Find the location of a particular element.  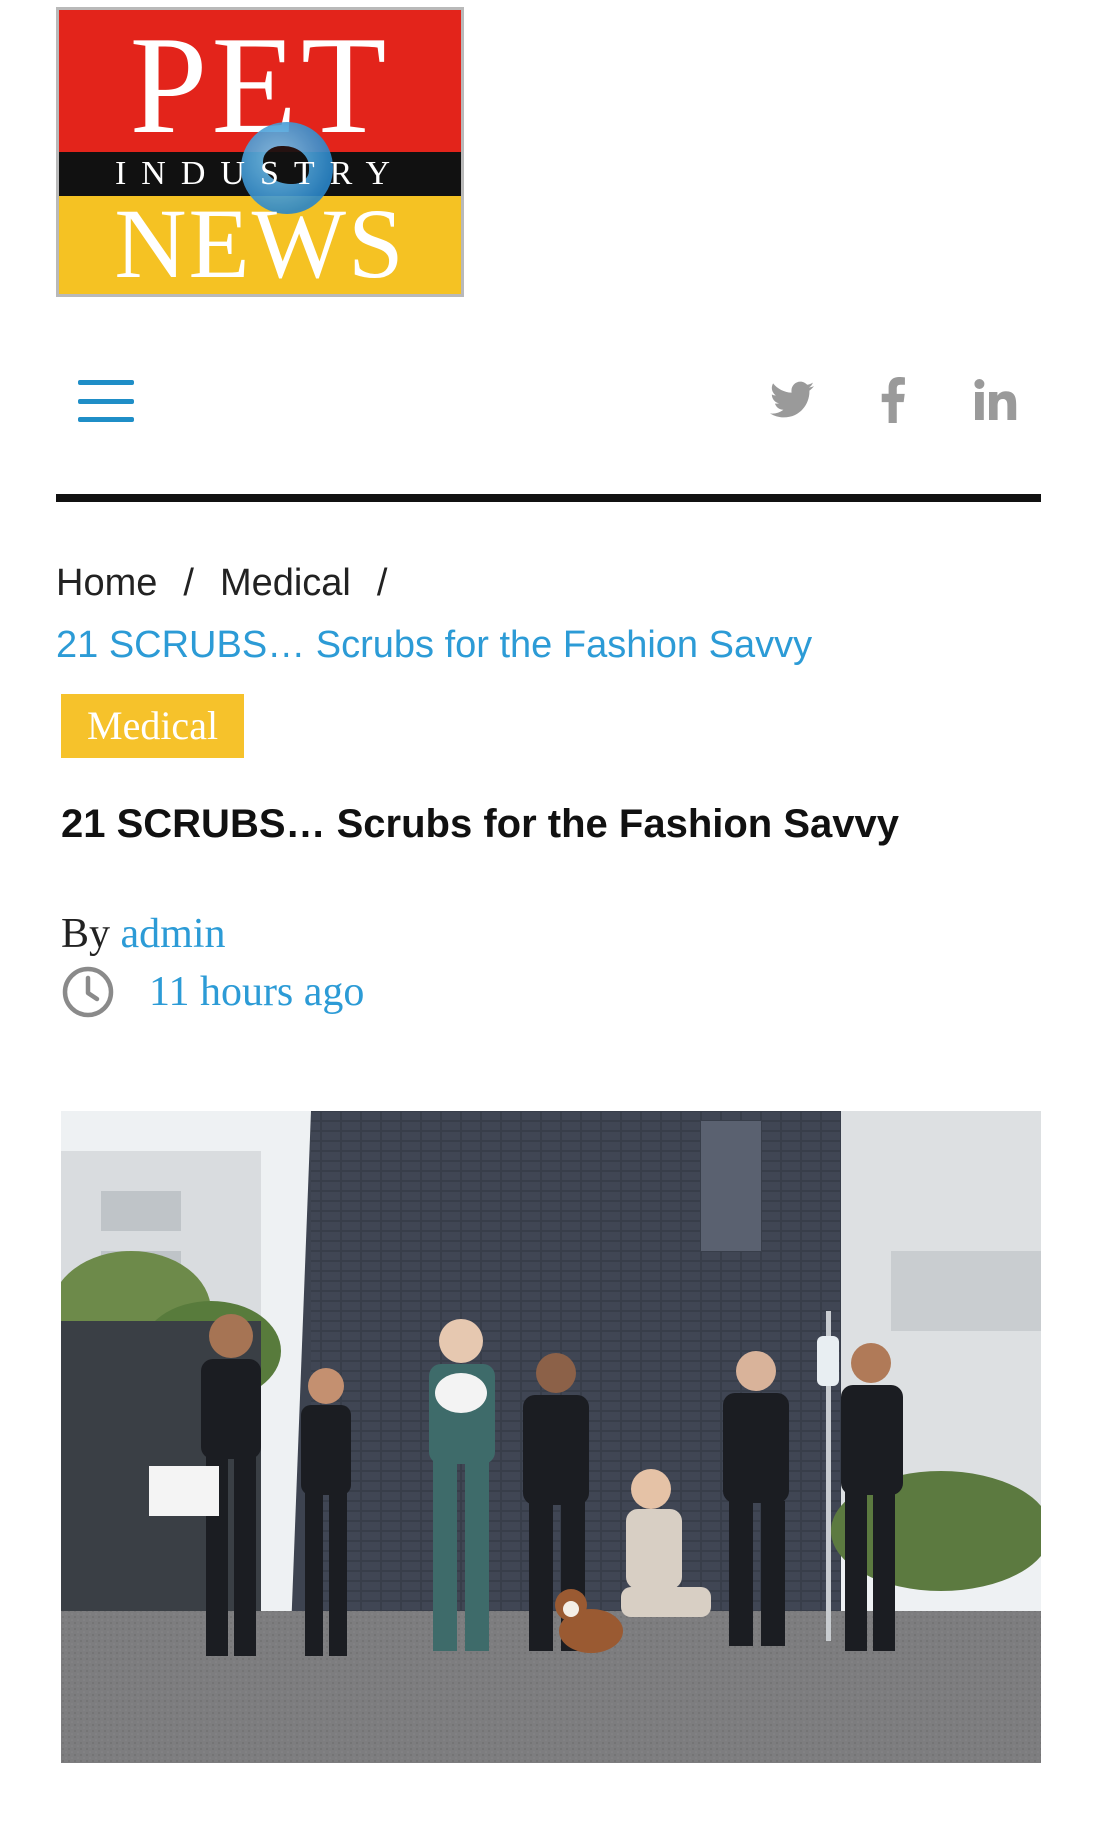

category-badge: Medical is located at coordinates (153, 726).